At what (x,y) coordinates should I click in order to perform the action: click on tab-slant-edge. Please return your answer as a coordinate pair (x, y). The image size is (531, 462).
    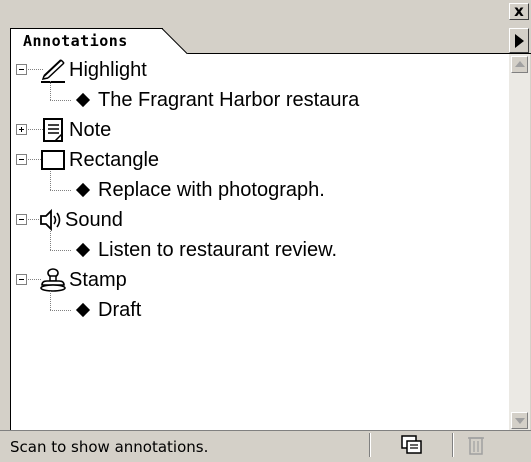
    Looking at the image, I should click on (168, 41).